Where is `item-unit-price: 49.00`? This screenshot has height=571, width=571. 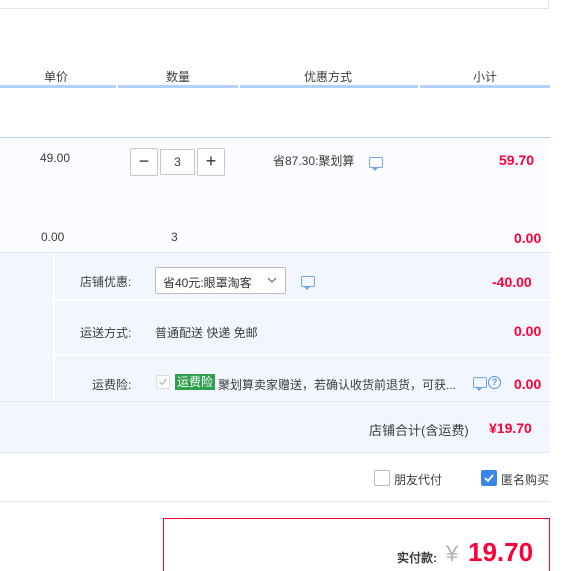
item-unit-price: 49.00 is located at coordinates (55, 158).